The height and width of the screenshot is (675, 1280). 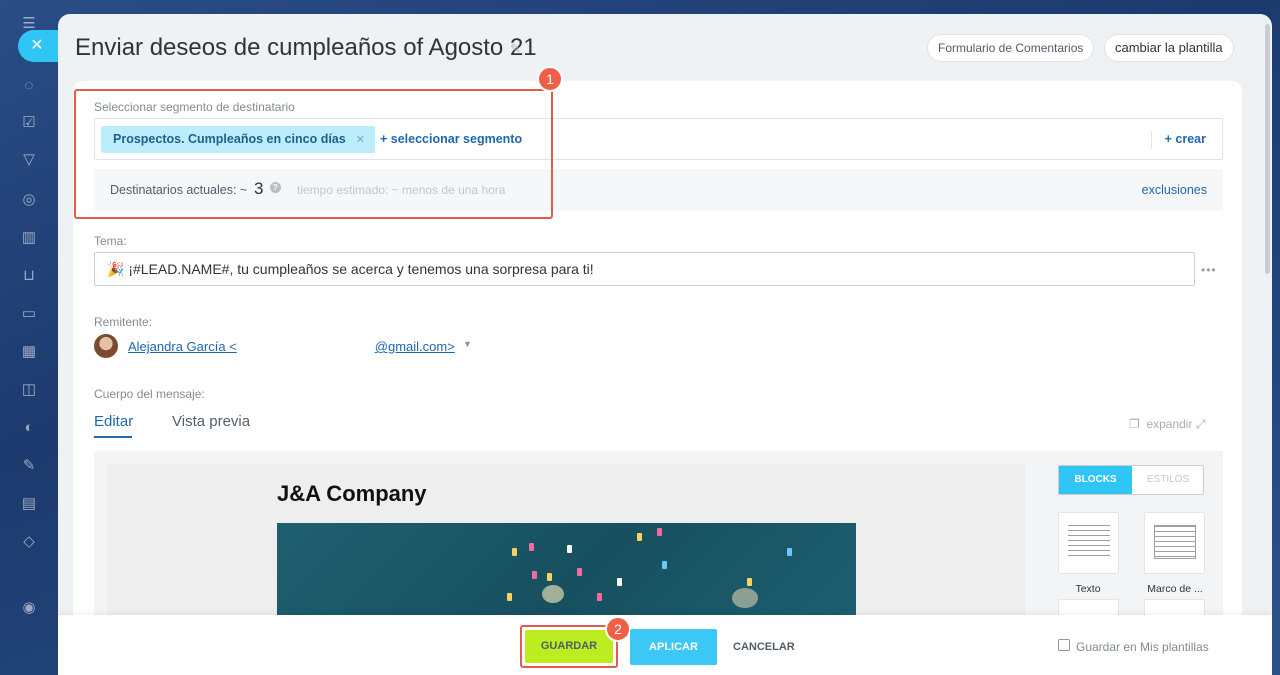 What do you see at coordinates (29, 542) in the screenshot?
I see `box-icon: ◇` at bounding box center [29, 542].